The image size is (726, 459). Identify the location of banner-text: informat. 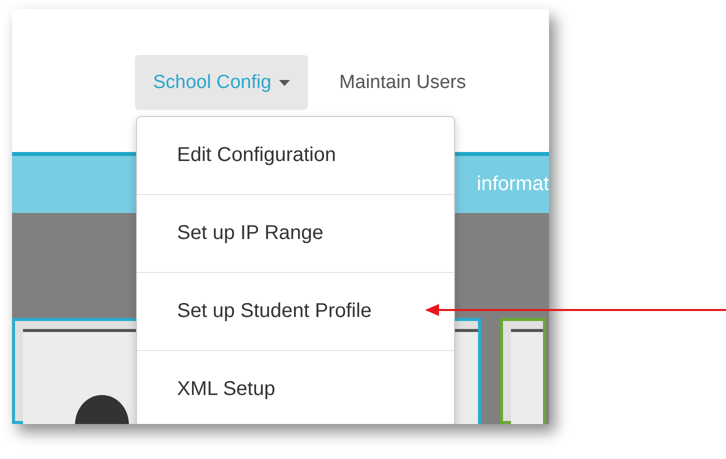
(512, 184).